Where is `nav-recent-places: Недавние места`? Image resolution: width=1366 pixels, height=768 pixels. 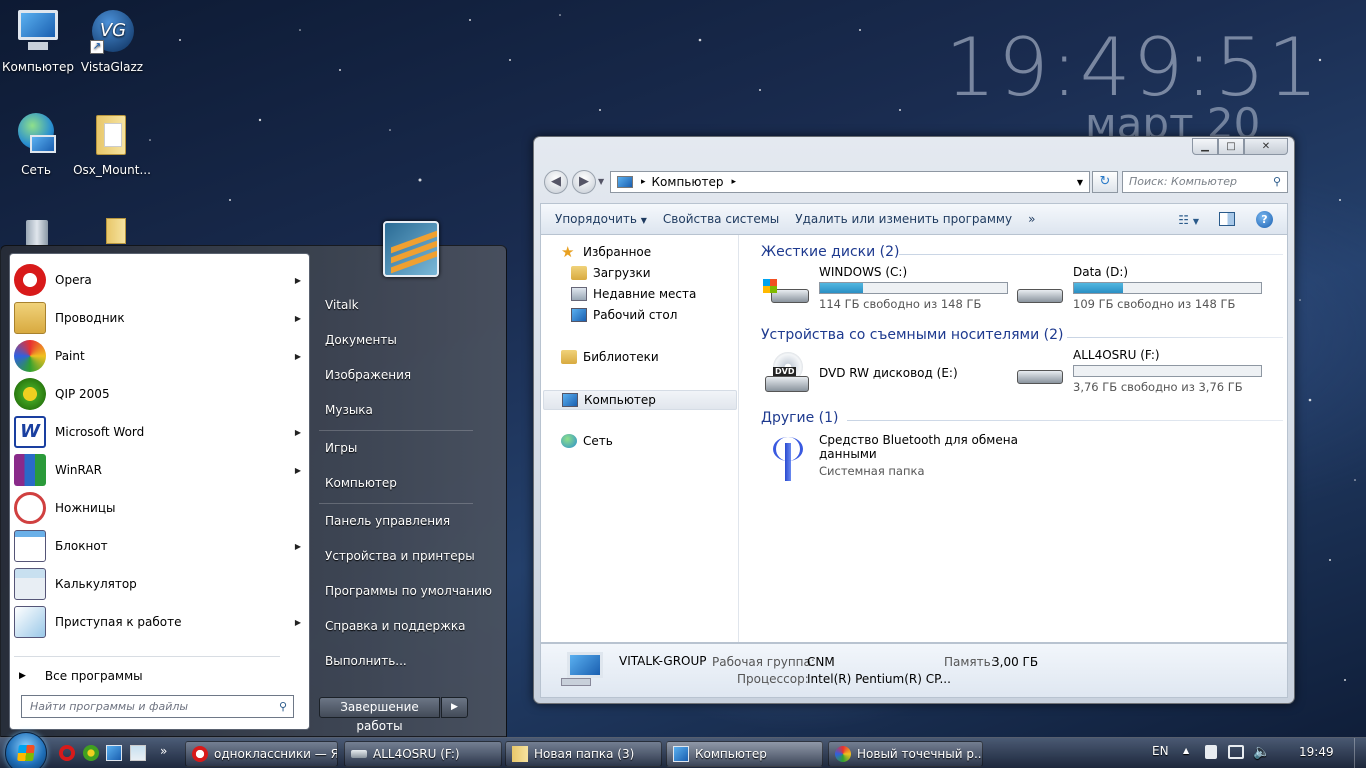 nav-recent-places: Недавние места is located at coordinates (633, 294).